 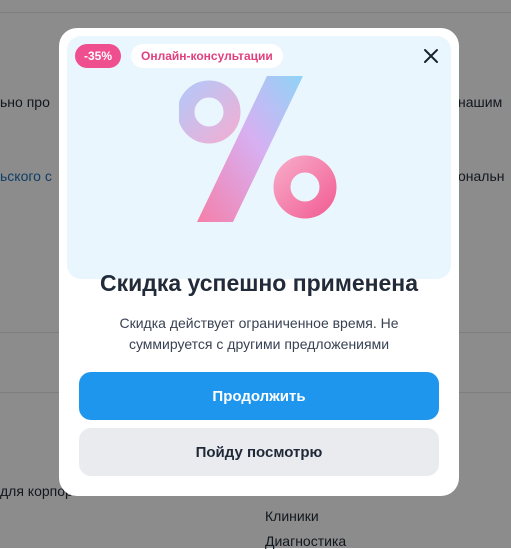 I want to click on browse-button: Пойду посмотрю, so click(x=259, y=452).